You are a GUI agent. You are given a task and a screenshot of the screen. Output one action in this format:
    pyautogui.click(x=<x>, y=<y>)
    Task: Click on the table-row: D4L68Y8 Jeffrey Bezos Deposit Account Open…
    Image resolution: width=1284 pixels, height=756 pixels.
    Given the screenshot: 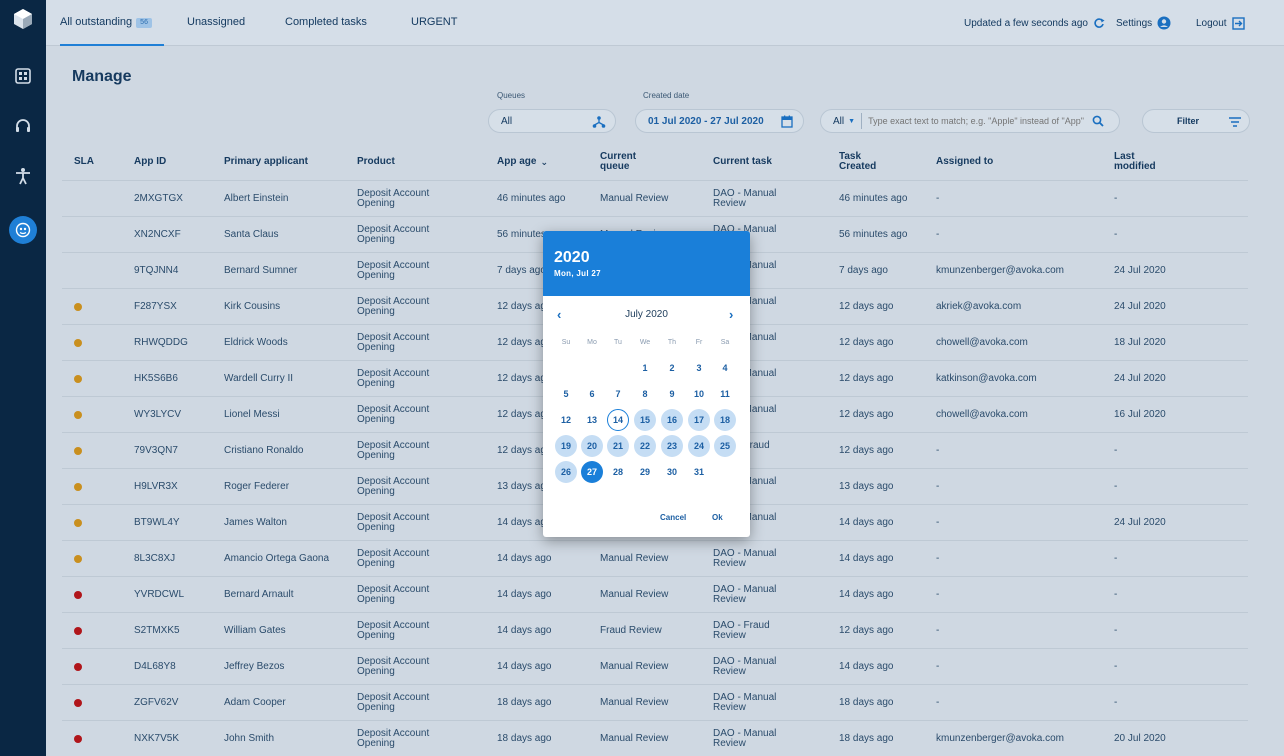 What is the action you would take?
    pyautogui.click(x=655, y=666)
    